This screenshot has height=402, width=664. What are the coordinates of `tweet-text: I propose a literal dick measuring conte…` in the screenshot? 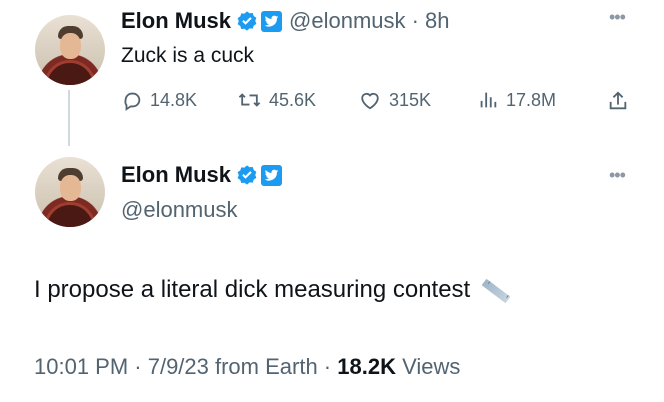 It's located at (272, 290).